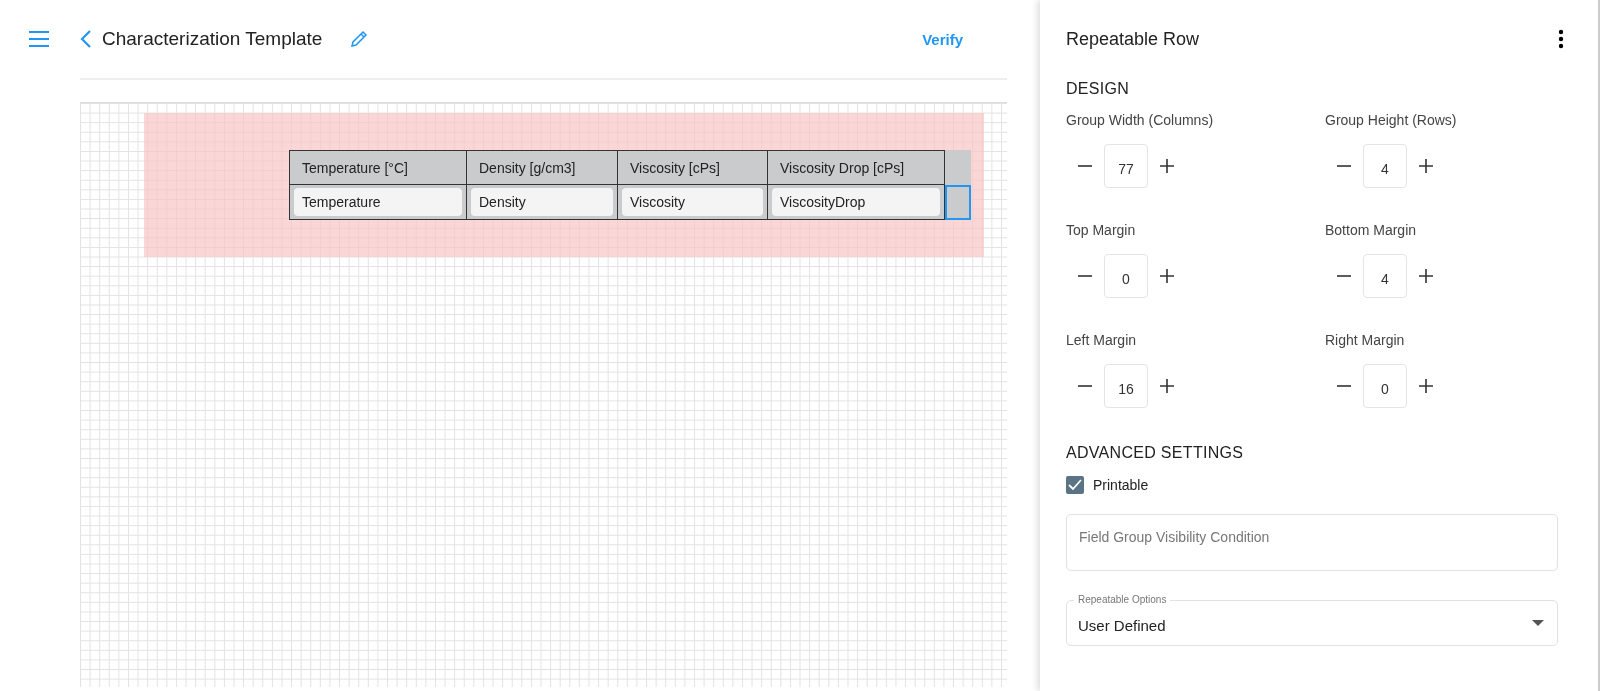 Image resolution: width=1600 pixels, height=691 pixels. I want to click on section-heading: ADVANCED SETTINGS, so click(1155, 453).